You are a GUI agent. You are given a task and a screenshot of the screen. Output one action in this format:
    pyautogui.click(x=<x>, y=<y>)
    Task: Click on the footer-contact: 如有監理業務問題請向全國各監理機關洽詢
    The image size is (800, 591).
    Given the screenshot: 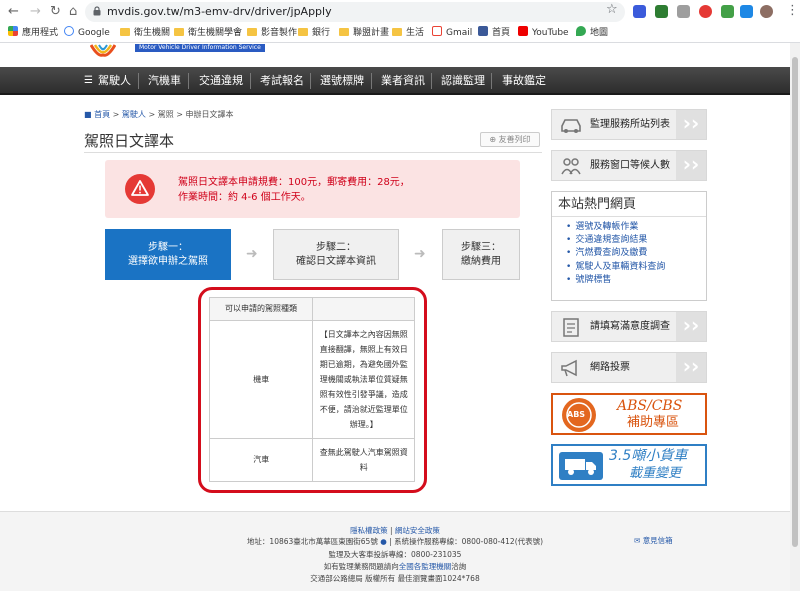 What is the action you would take?
    pyautogui.click(x=395, y=567)
    